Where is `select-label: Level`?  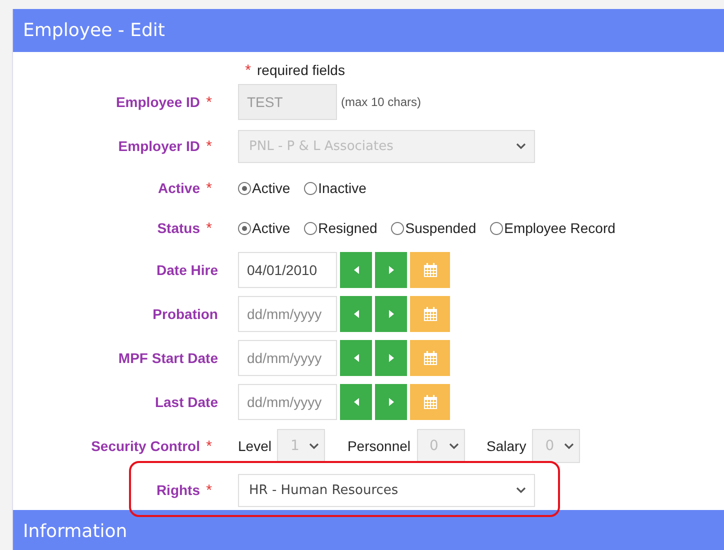
select-label: Level is located at coordinates (255, 446).